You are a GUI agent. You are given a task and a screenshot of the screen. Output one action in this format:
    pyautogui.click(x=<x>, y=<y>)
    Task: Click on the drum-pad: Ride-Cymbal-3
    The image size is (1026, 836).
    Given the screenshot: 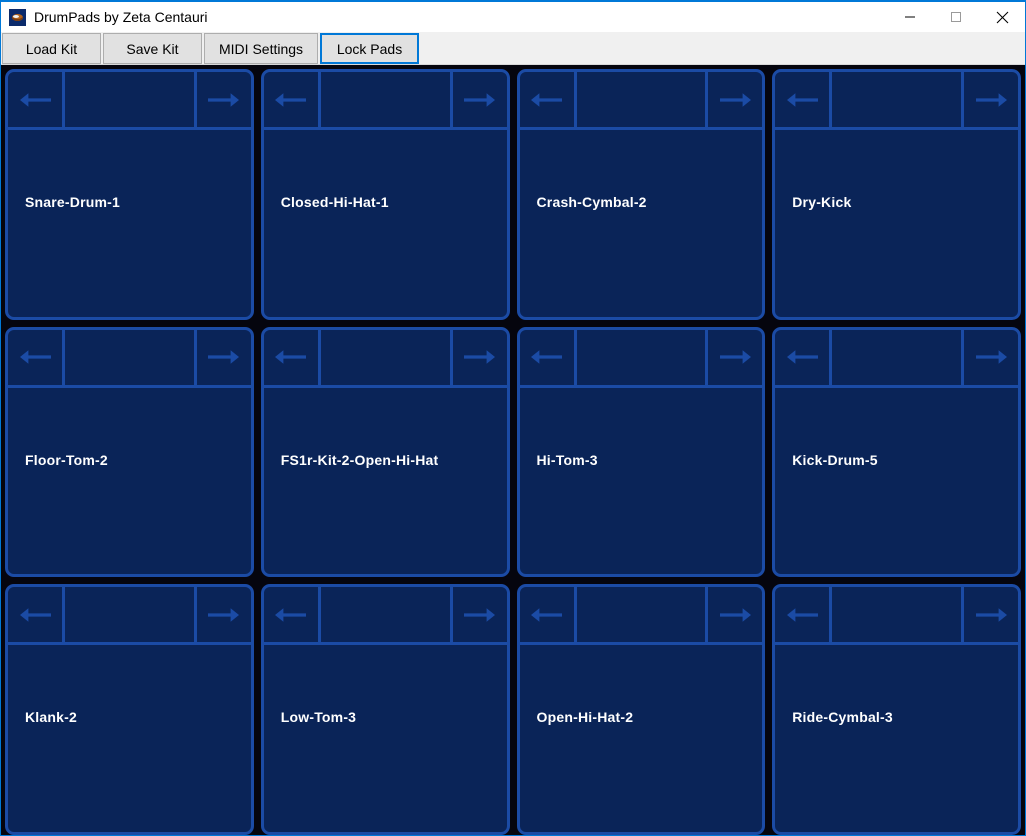 What is the action you would take?
    pyautogui.click(x=896, y=709)
    